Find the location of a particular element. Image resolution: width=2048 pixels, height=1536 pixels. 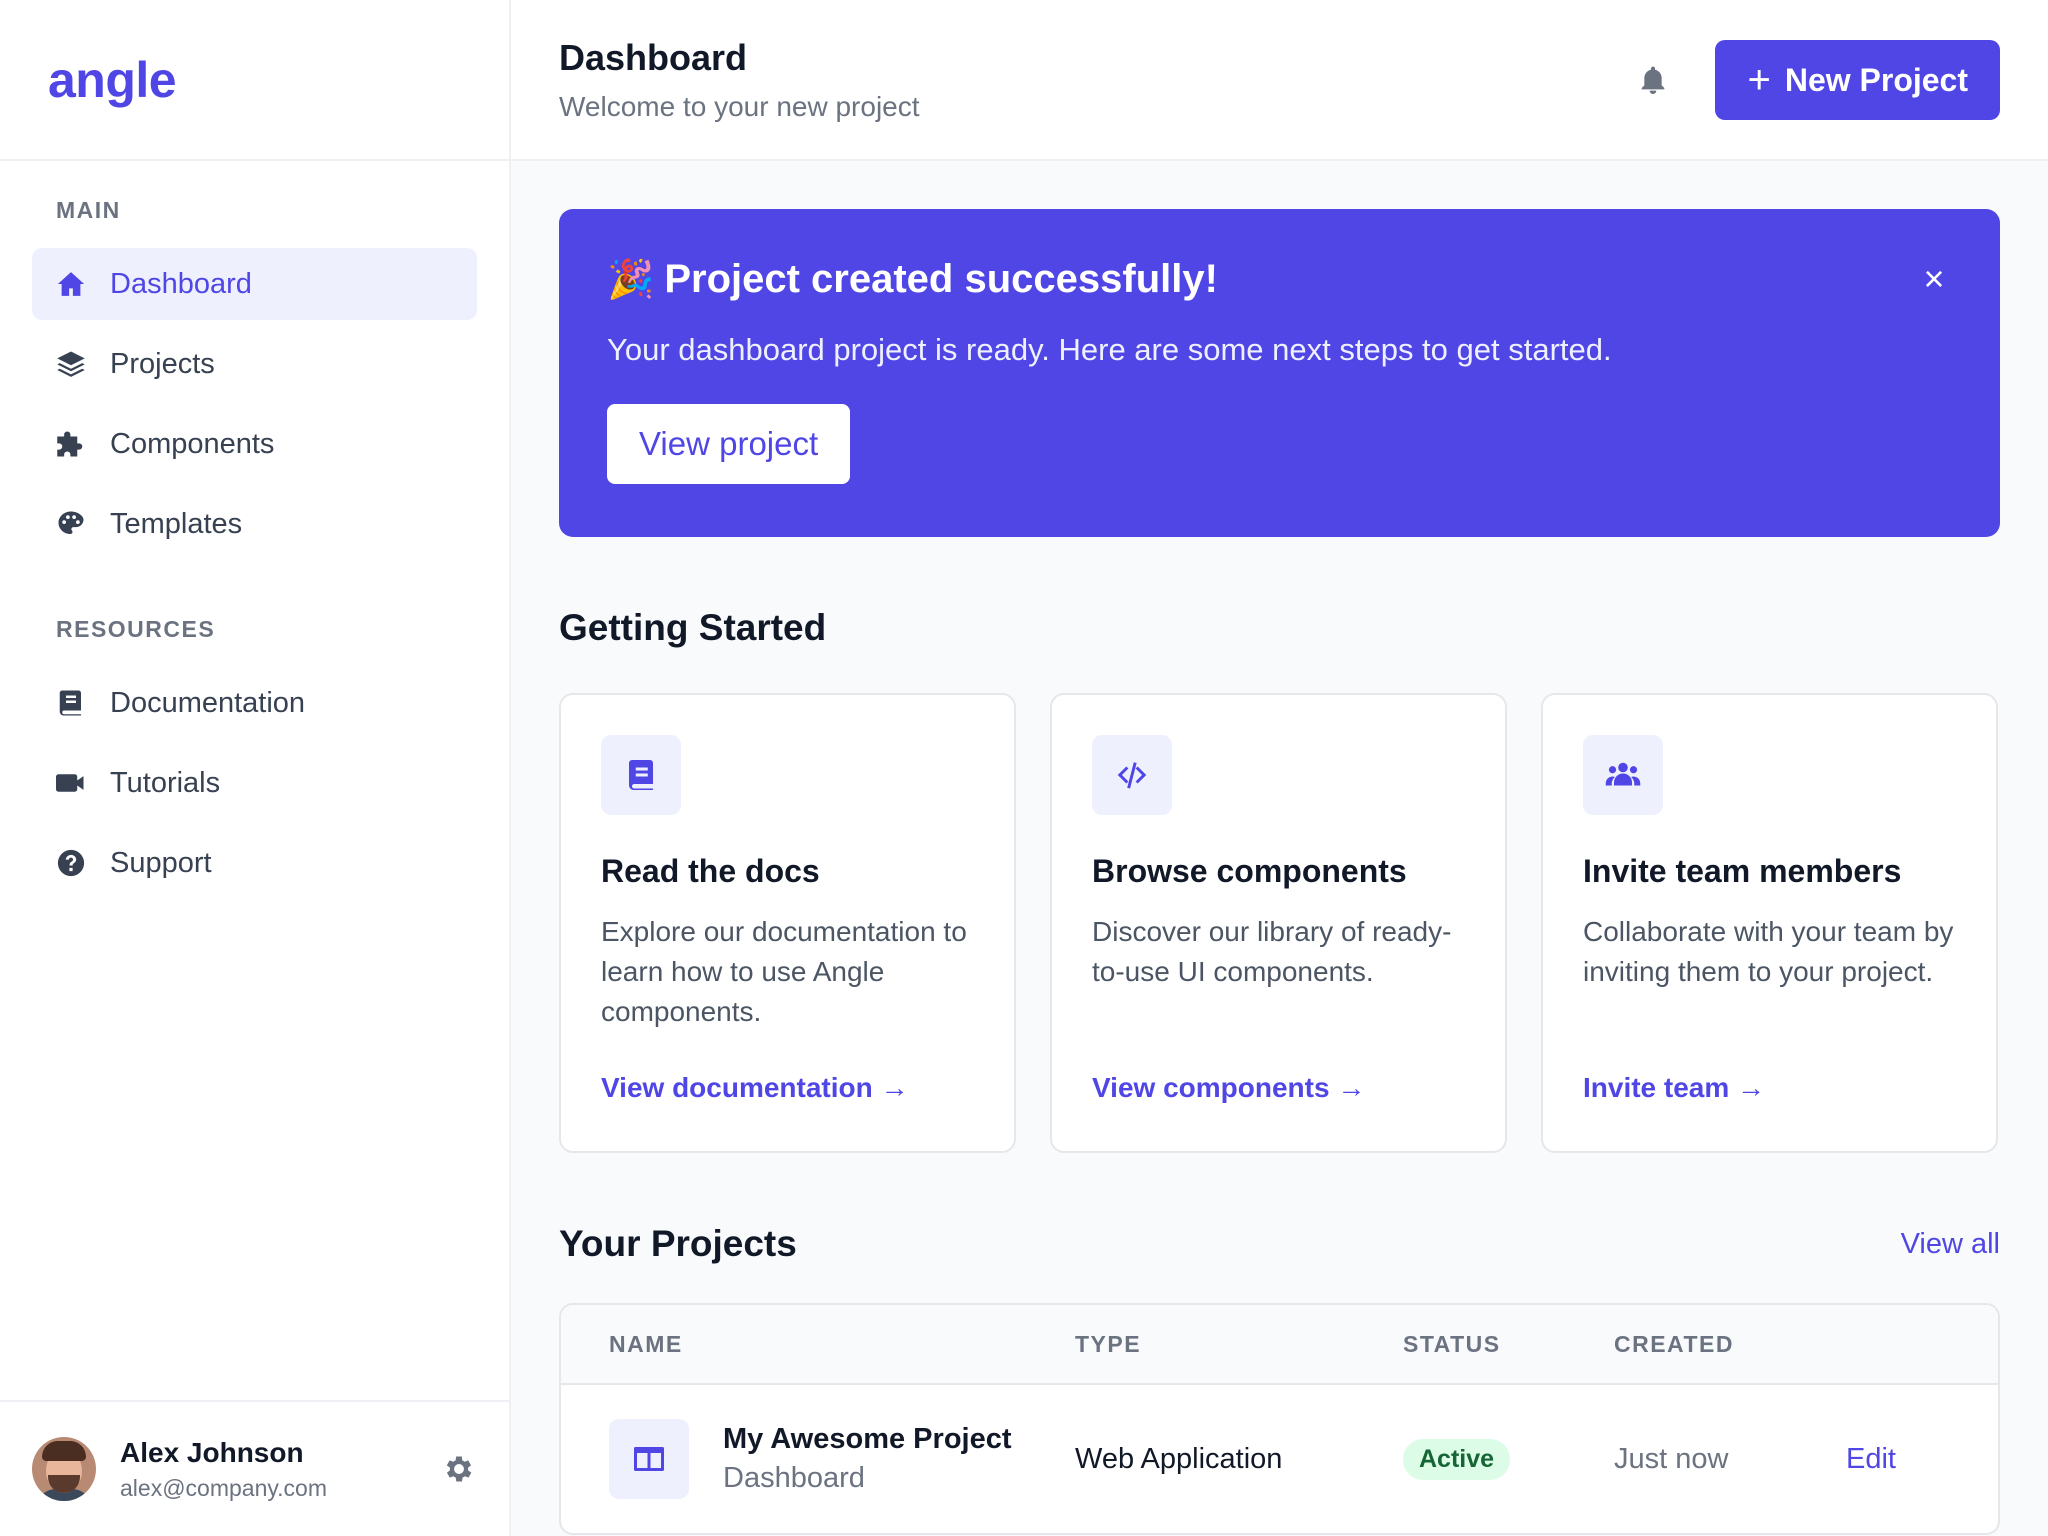

sidebar-item-dashboard: Dashboard is located at coordinates (254, 284).